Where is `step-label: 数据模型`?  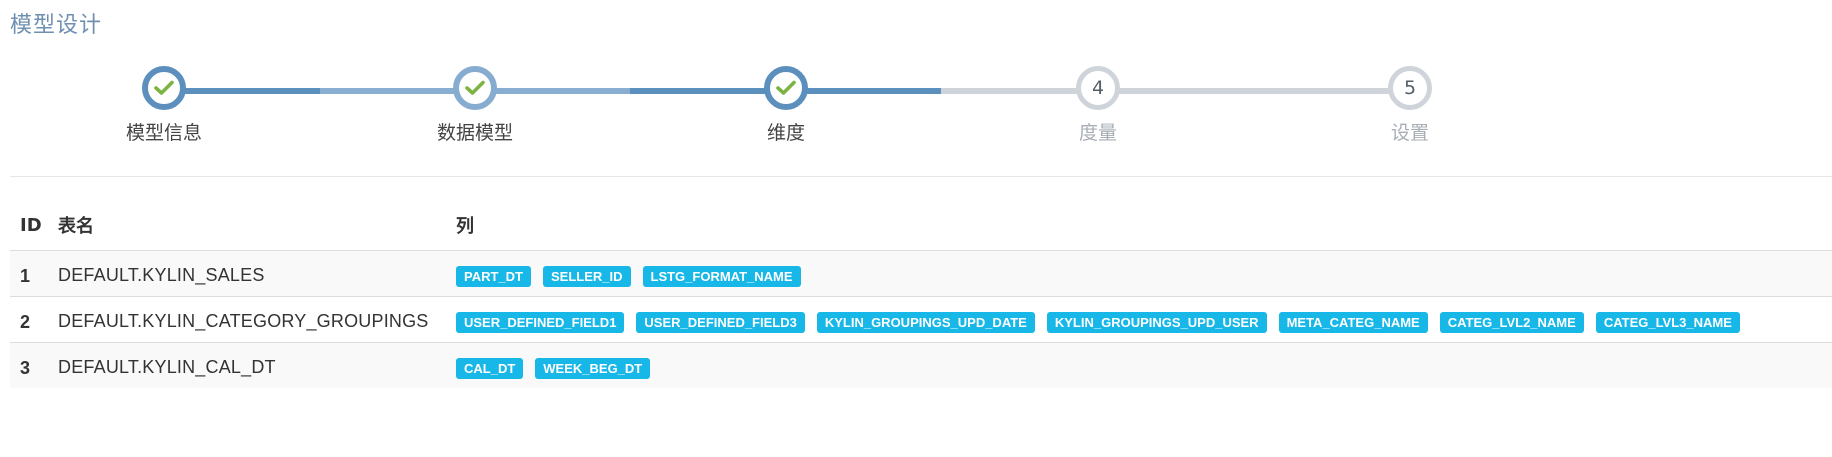 step-label: 数据模型 is located at coordinates (474, 133).